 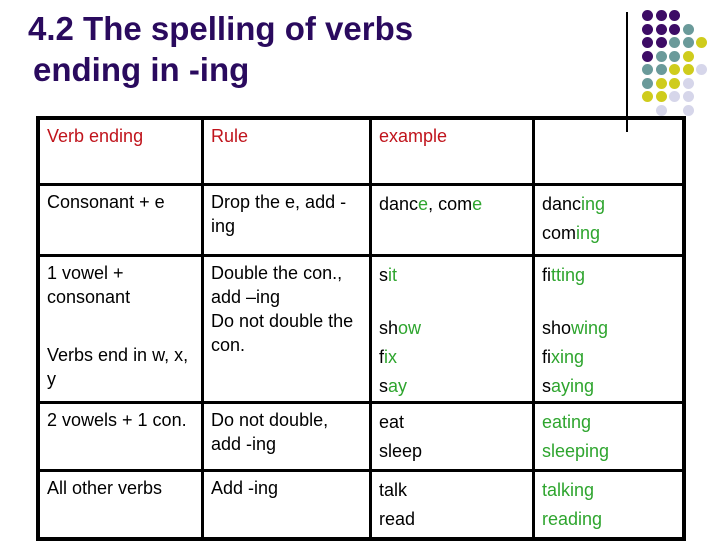 I want to click on ing-form-word: reading, so click(x=609, y=519).